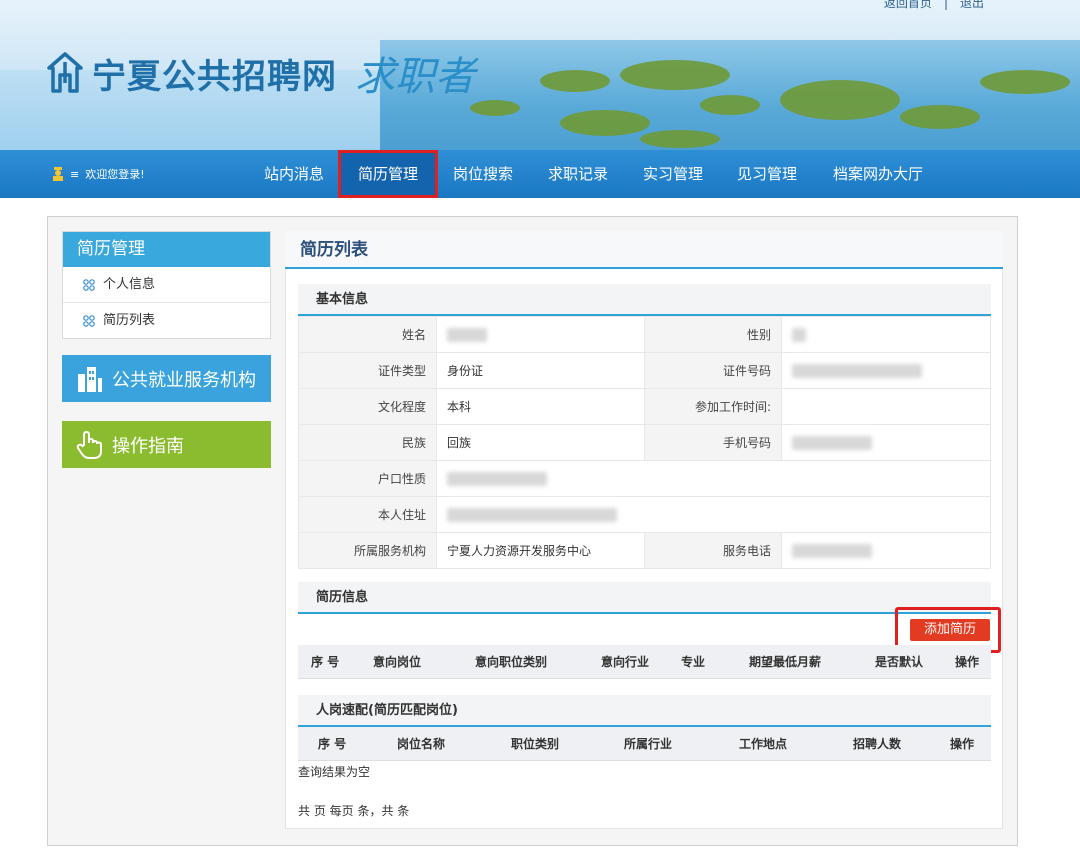  I want to click on id-number-label: 证件号码, so click(713, 370).